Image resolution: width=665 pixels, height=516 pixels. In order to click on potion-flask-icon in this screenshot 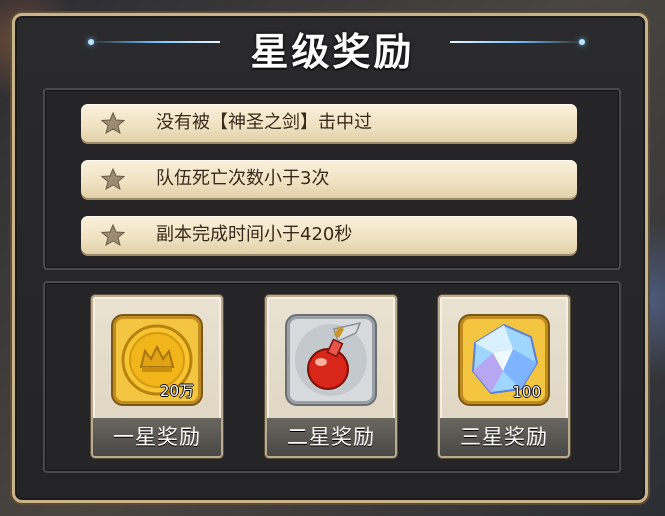, I will do `click(331, 358)`.